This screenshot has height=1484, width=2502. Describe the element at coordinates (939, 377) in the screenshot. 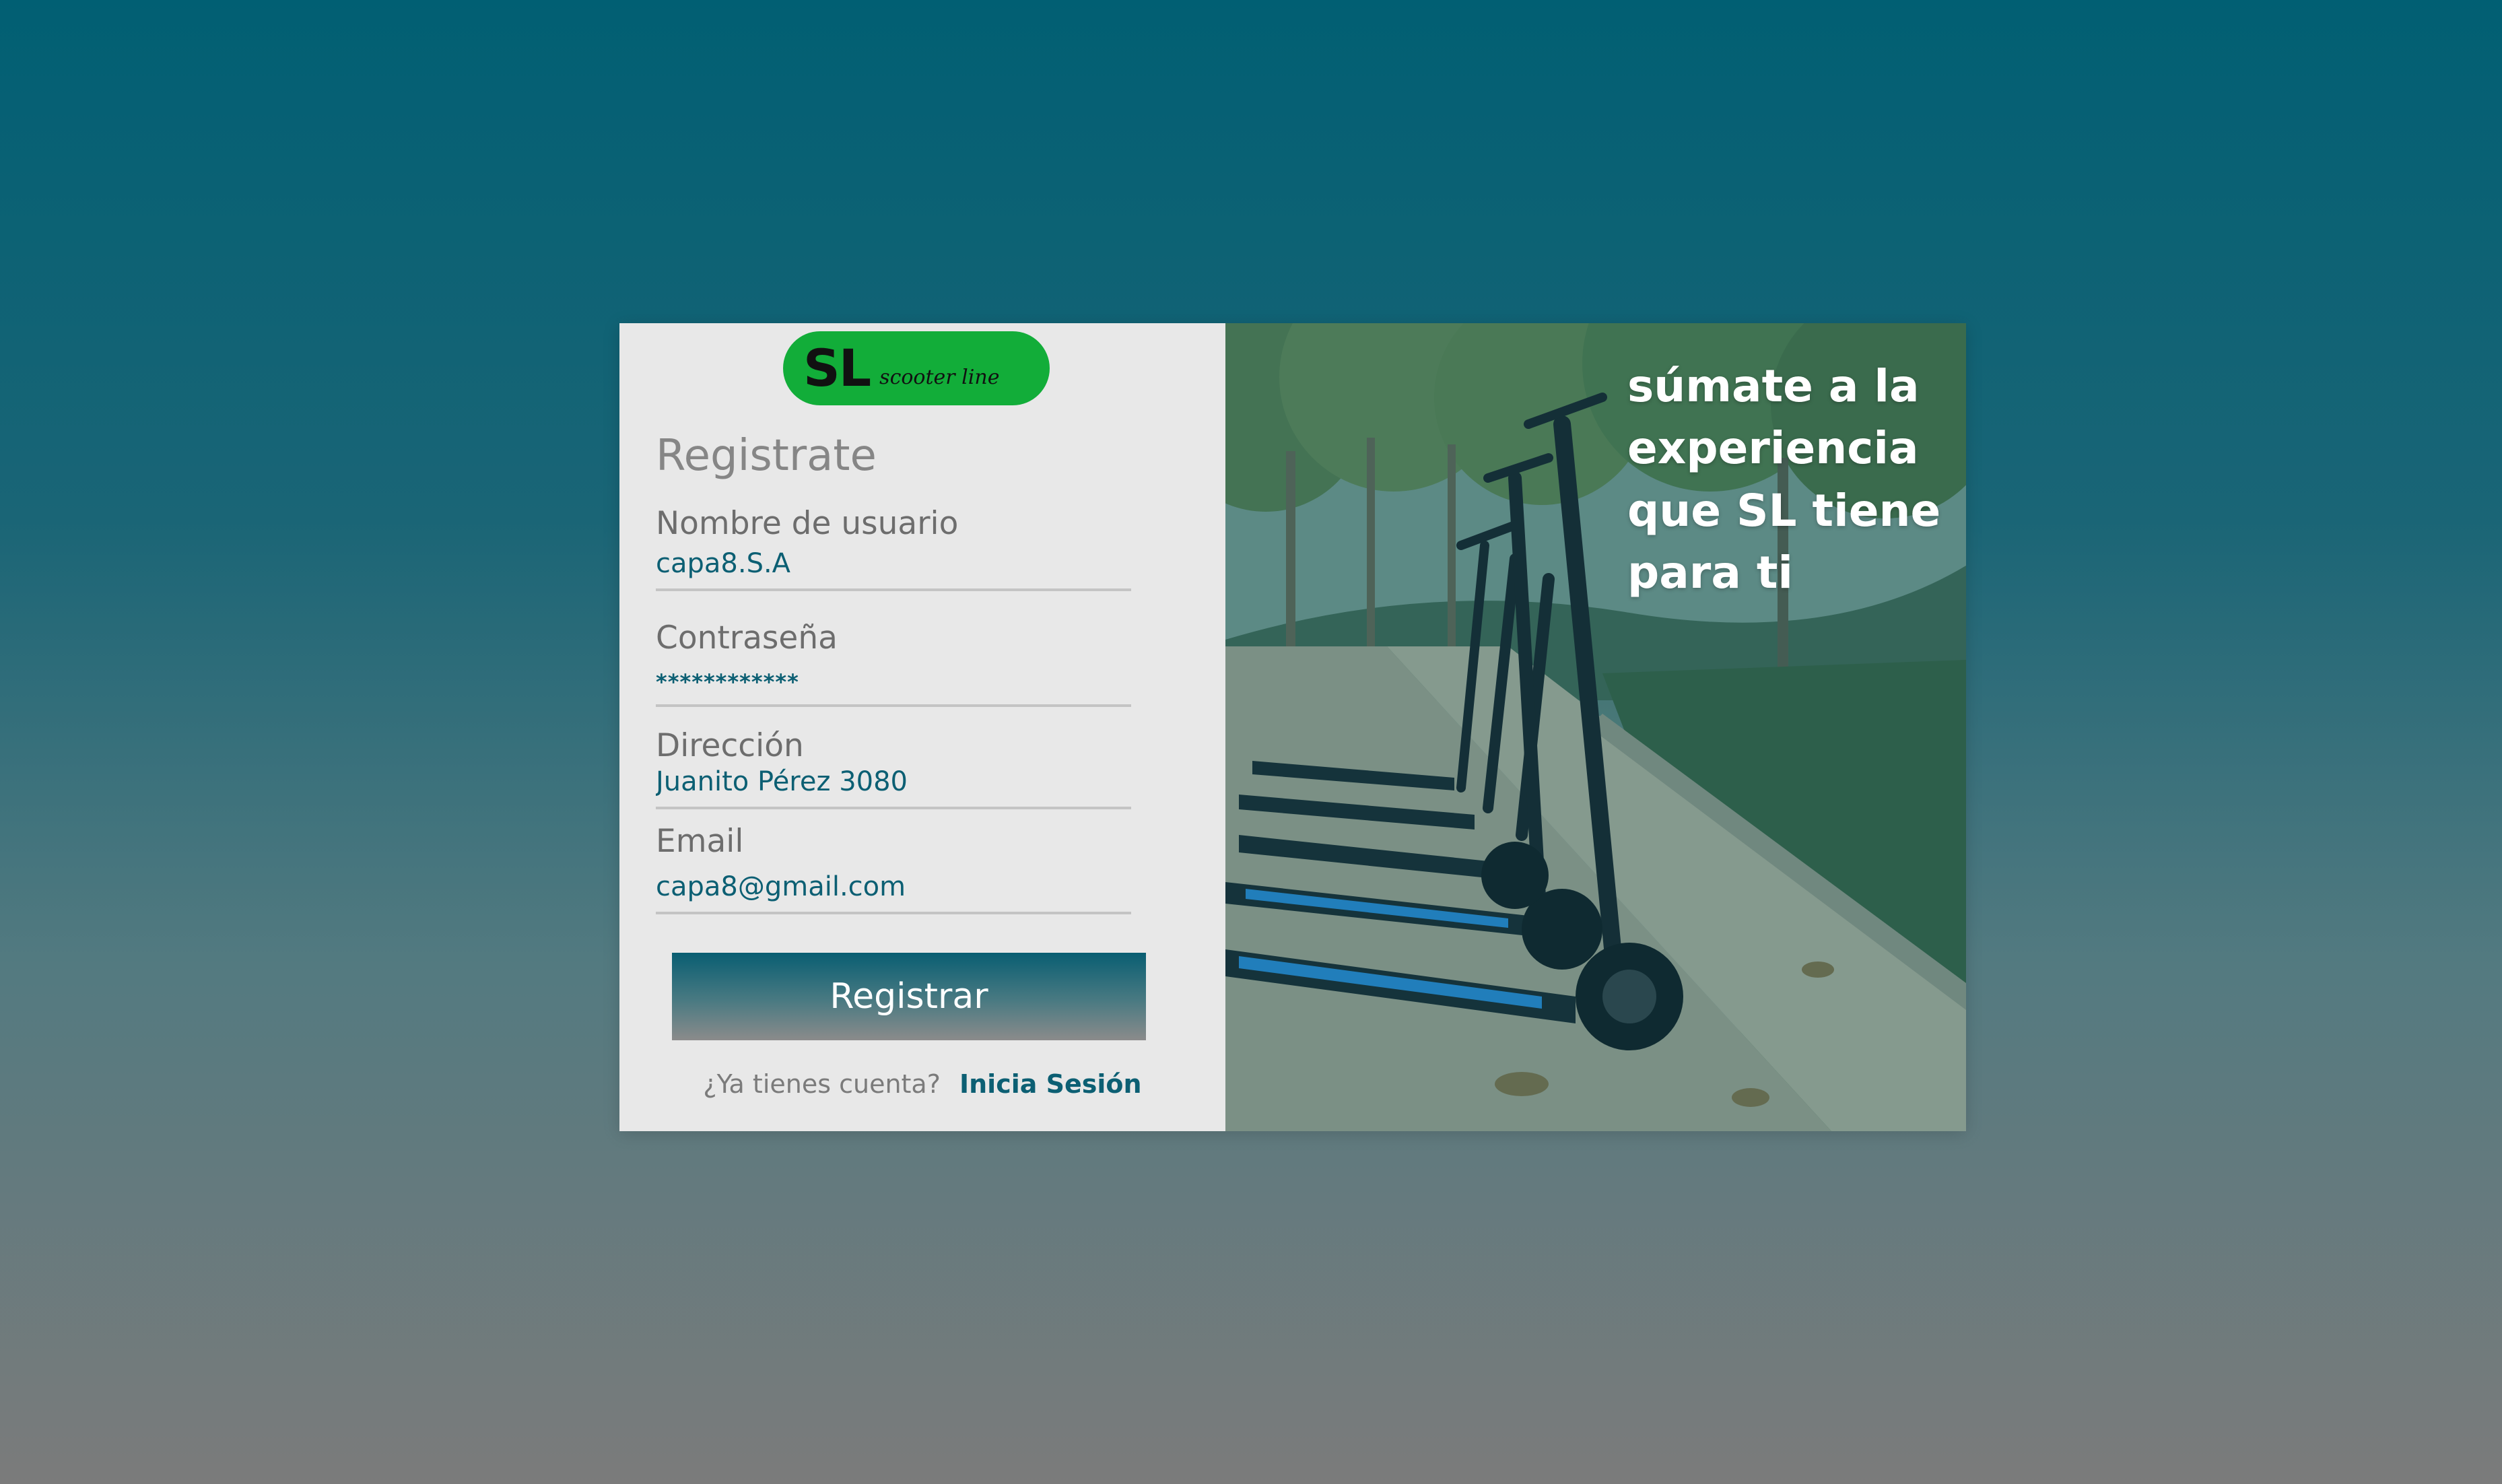

I see `logo-tagline: scooter line` at that location.